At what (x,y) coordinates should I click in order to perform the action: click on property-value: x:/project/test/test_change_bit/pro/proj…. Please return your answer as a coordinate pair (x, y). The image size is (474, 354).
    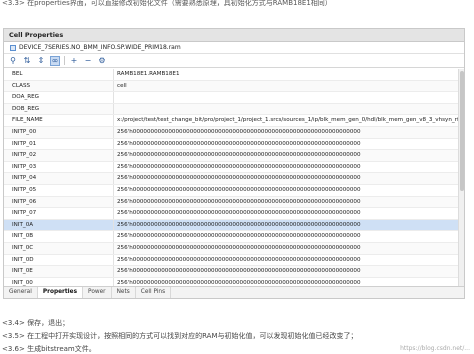
    Looking at the image, I should click on (289, 120).